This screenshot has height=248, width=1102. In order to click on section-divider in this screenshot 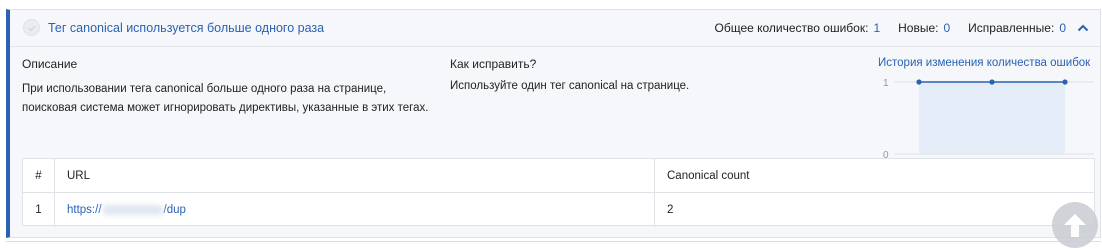, I will do `click(553, 241)`.